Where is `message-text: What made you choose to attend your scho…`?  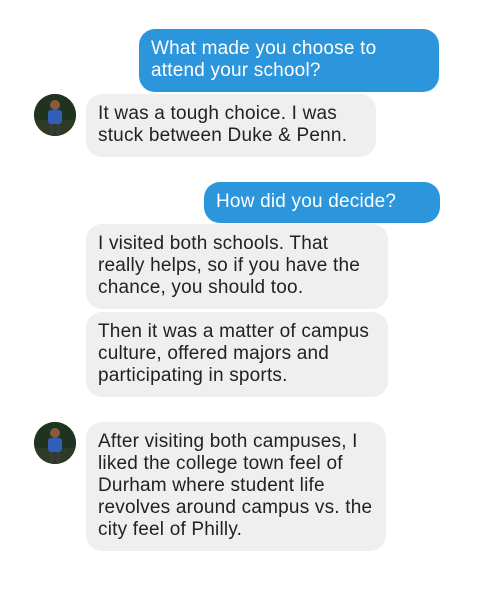 message-text: What made you choose to attend your scho… is located at coordinates (264, 59).